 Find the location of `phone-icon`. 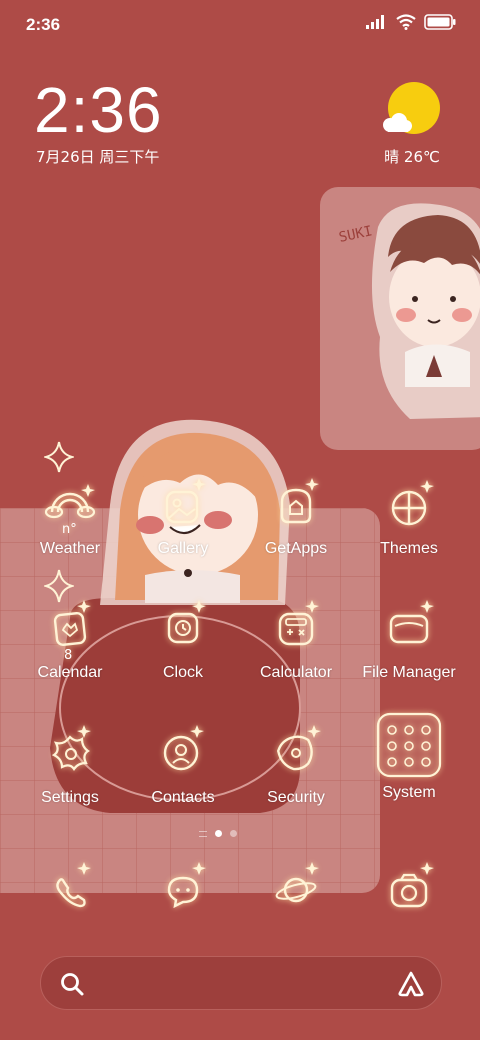

phone-icon is located at coordinates (70, 890).